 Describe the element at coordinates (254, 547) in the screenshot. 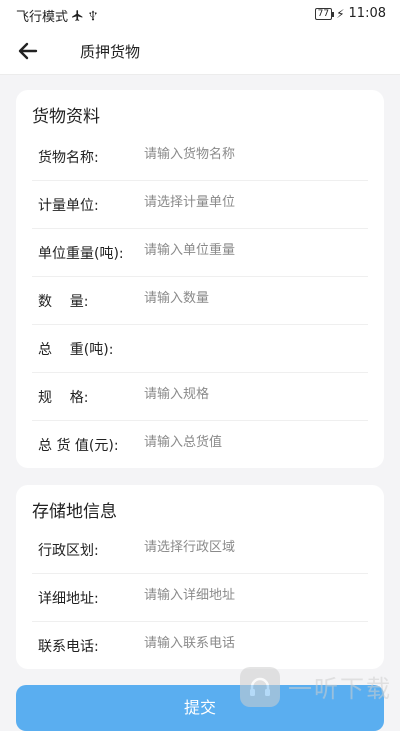

I see `region-select` at that location.